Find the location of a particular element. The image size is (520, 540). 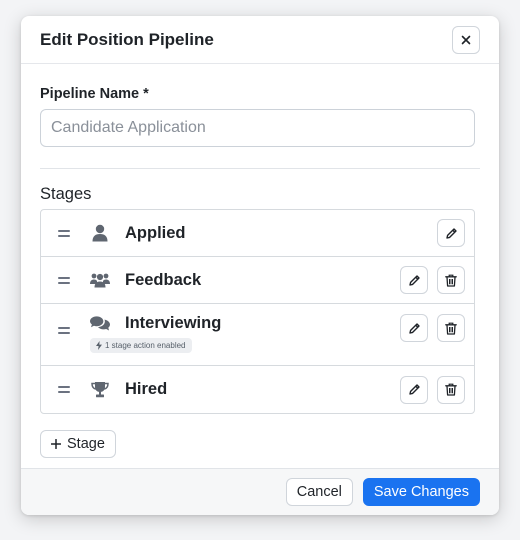

close-button is located at coordinates (466, 39).